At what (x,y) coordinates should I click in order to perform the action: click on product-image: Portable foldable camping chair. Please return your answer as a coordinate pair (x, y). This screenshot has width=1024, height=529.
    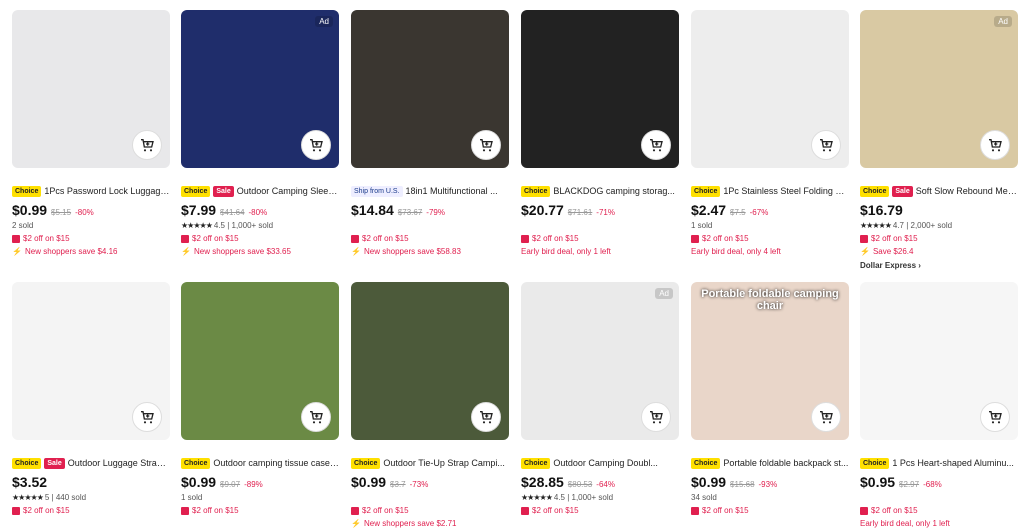
    Looking at the image, I should click on (770, 361).